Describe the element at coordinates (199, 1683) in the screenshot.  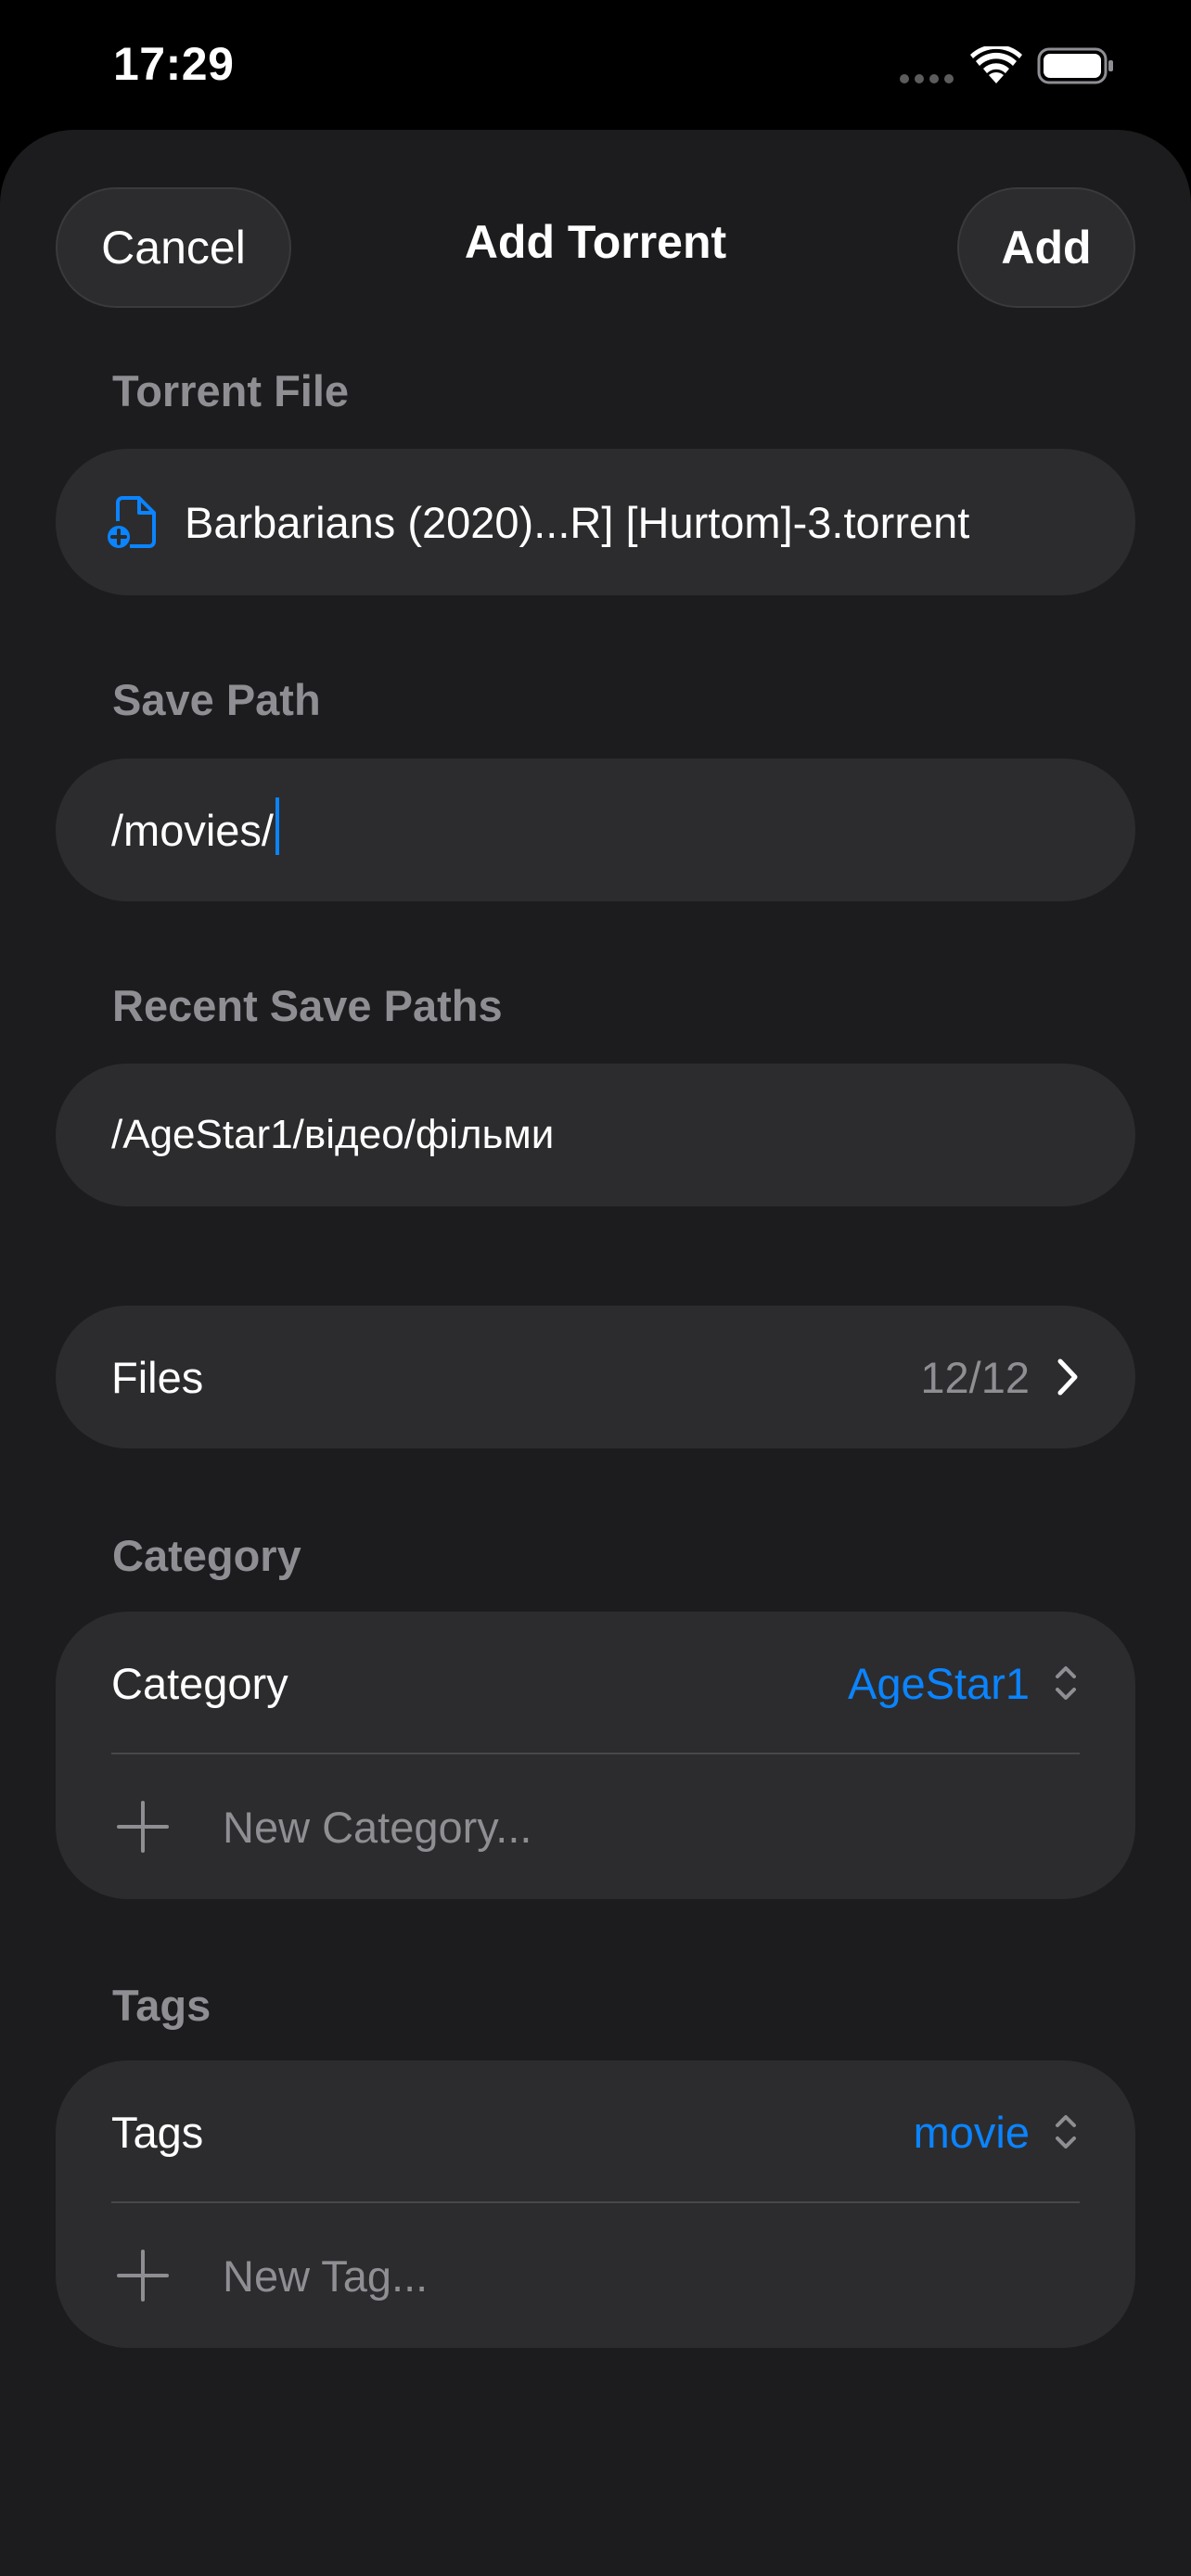
I see `category-label: Category` at that location.